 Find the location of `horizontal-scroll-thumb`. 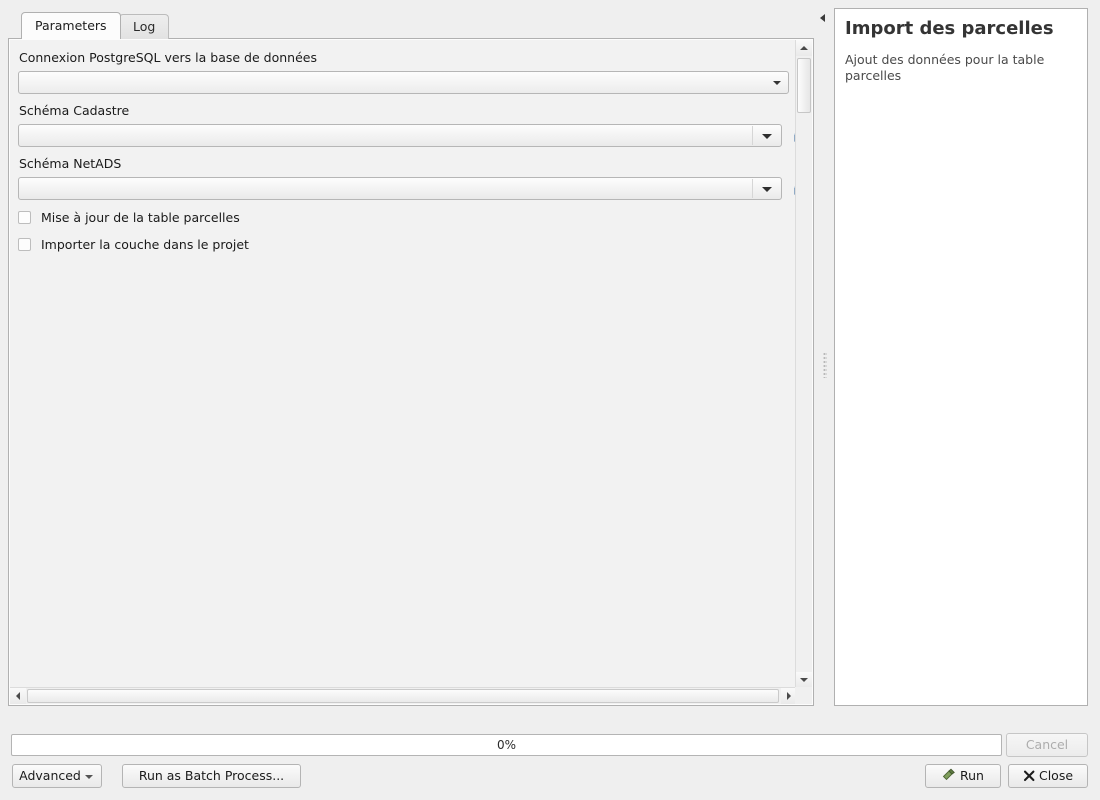

horizontal-scroll-thumb is located at coordinates (403, 696).